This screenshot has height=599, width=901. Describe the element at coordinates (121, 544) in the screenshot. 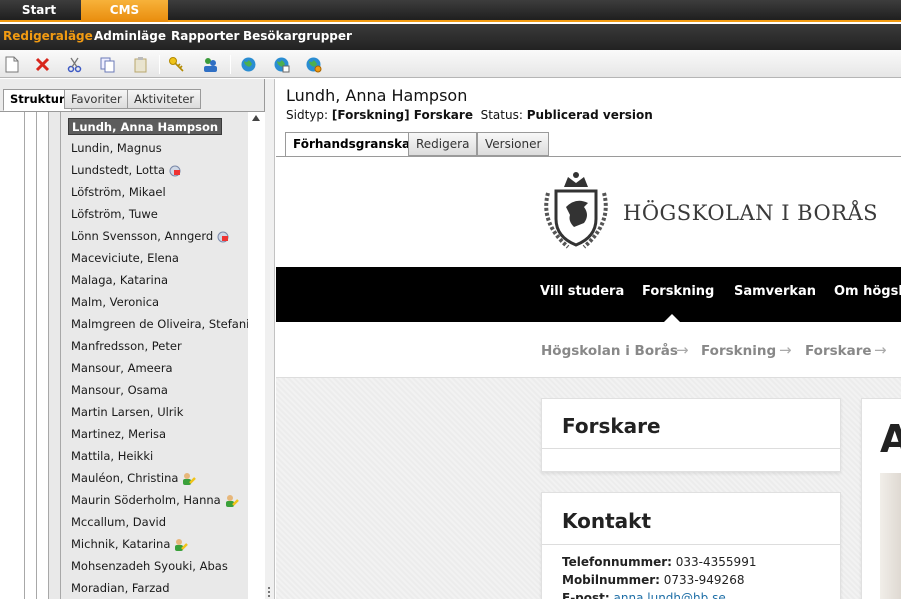

I see `tree-item-label: Michnik, Katarina` at that location.